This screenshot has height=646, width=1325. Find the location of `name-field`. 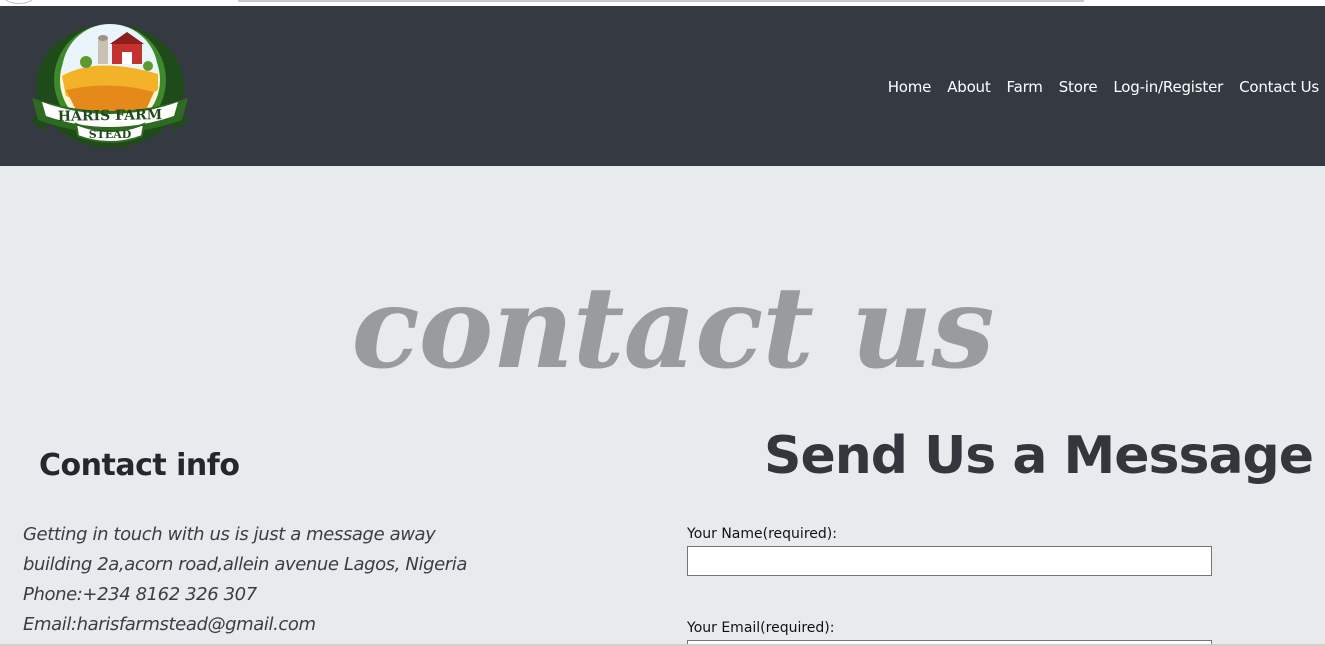

name-field is located at coordinates (949, 561).